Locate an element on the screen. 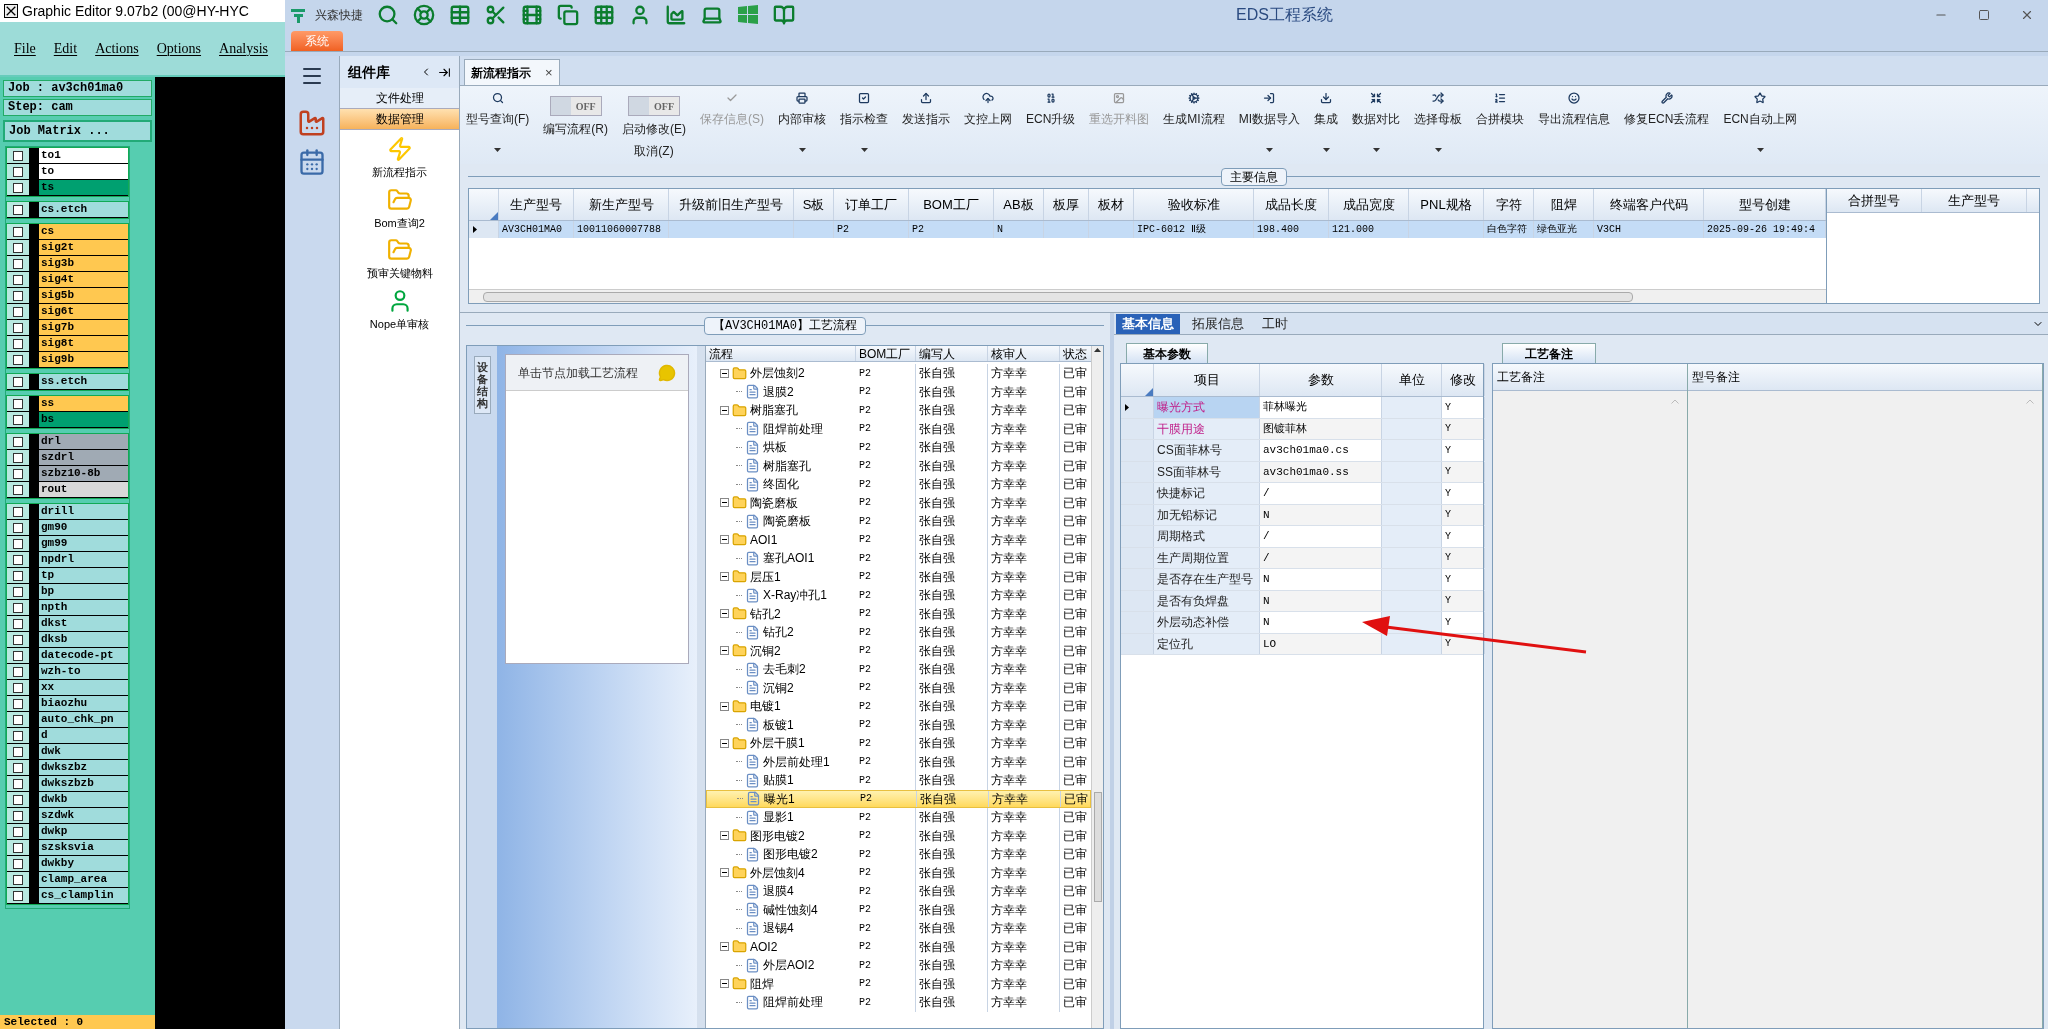 The image size is (2048, 1029). toolbar-button: 文控上网 is located at coordinates (988, 115).